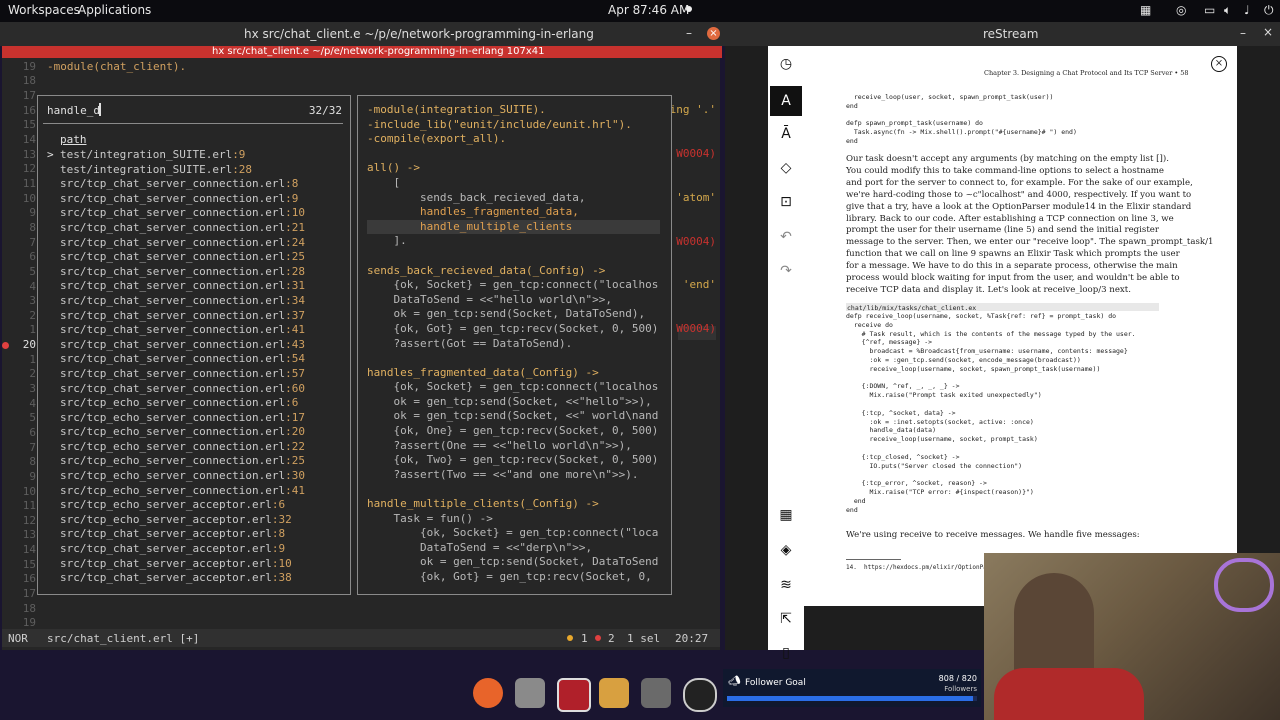 This screenshot has height=720, width=1280. What do you see at coordinates (1219, 64) in the screenshot?
I see `close-document-icon: ×` at bounding box center [1219, 64].